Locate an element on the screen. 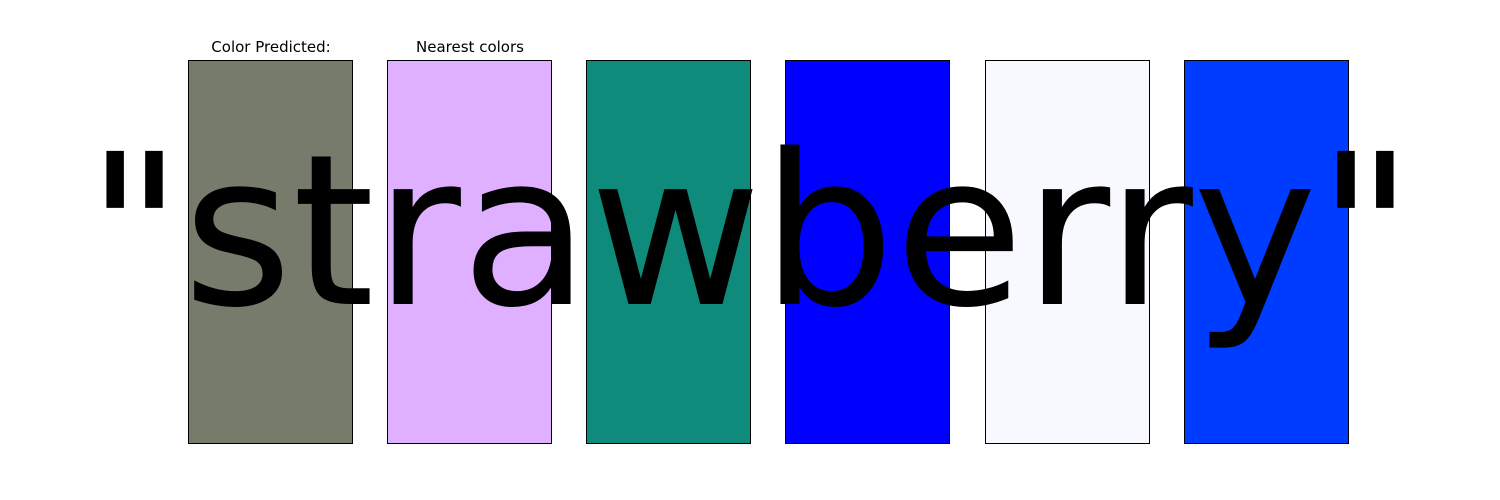 The height and width of the screenshot is (500, 1500). predicted-color-swatch is located at coordinates (270, 252).